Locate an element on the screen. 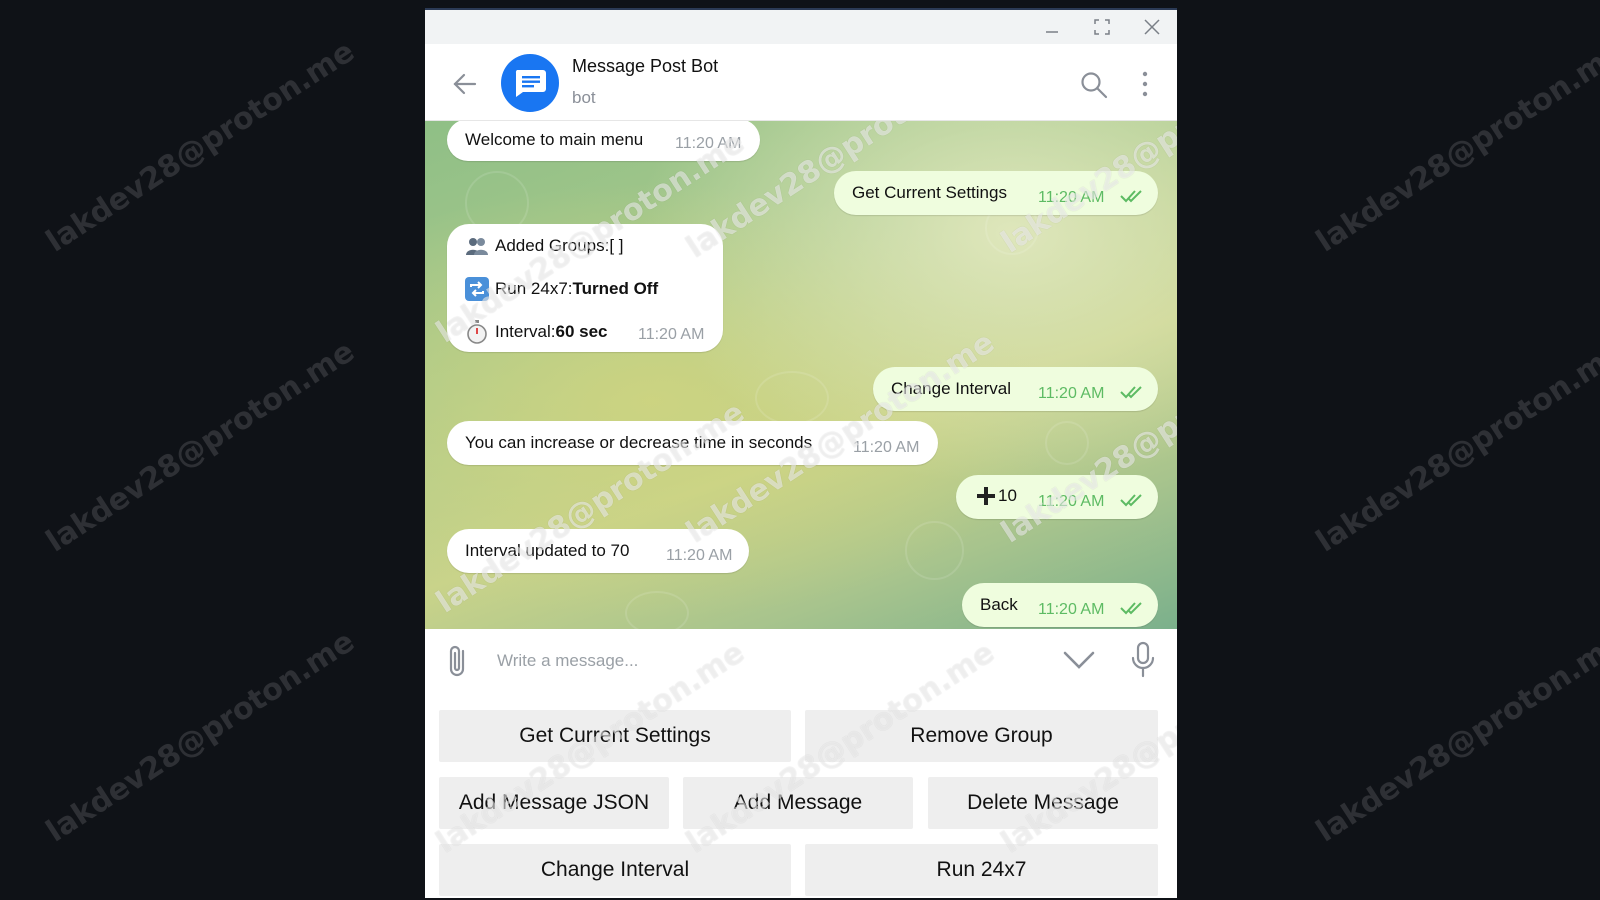  run-24x7-row: Run 24x7: Turned Off is located at coordinates (561, 289).